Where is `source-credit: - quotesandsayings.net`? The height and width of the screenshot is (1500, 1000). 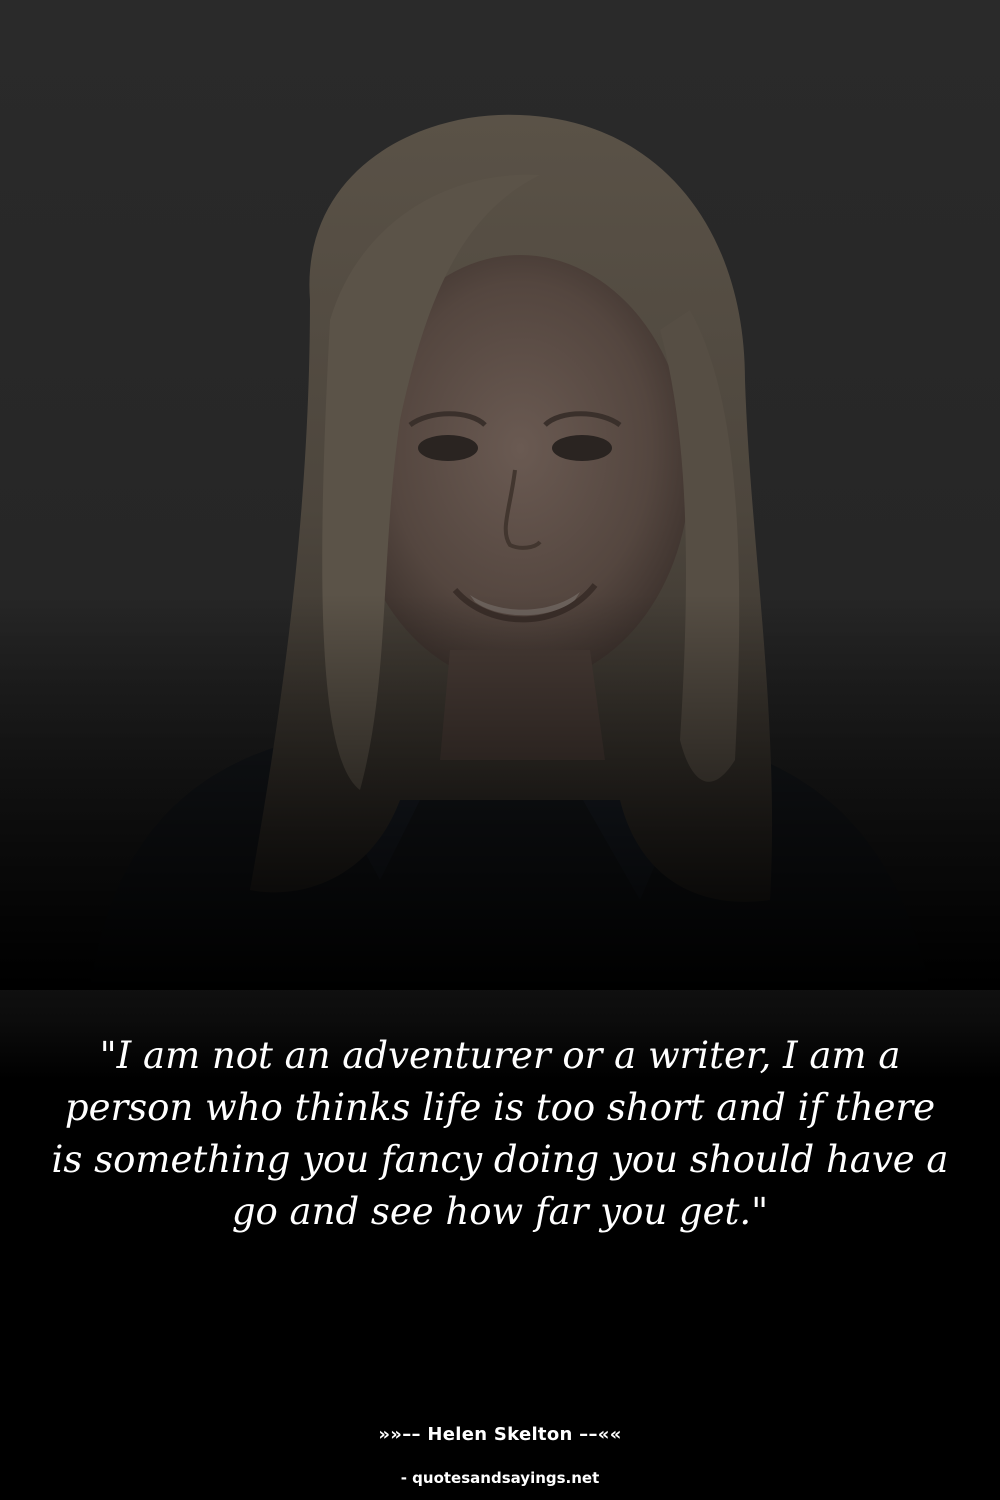
source-credit: - quotesandsayings.net is located at coordinates (500, 1478).